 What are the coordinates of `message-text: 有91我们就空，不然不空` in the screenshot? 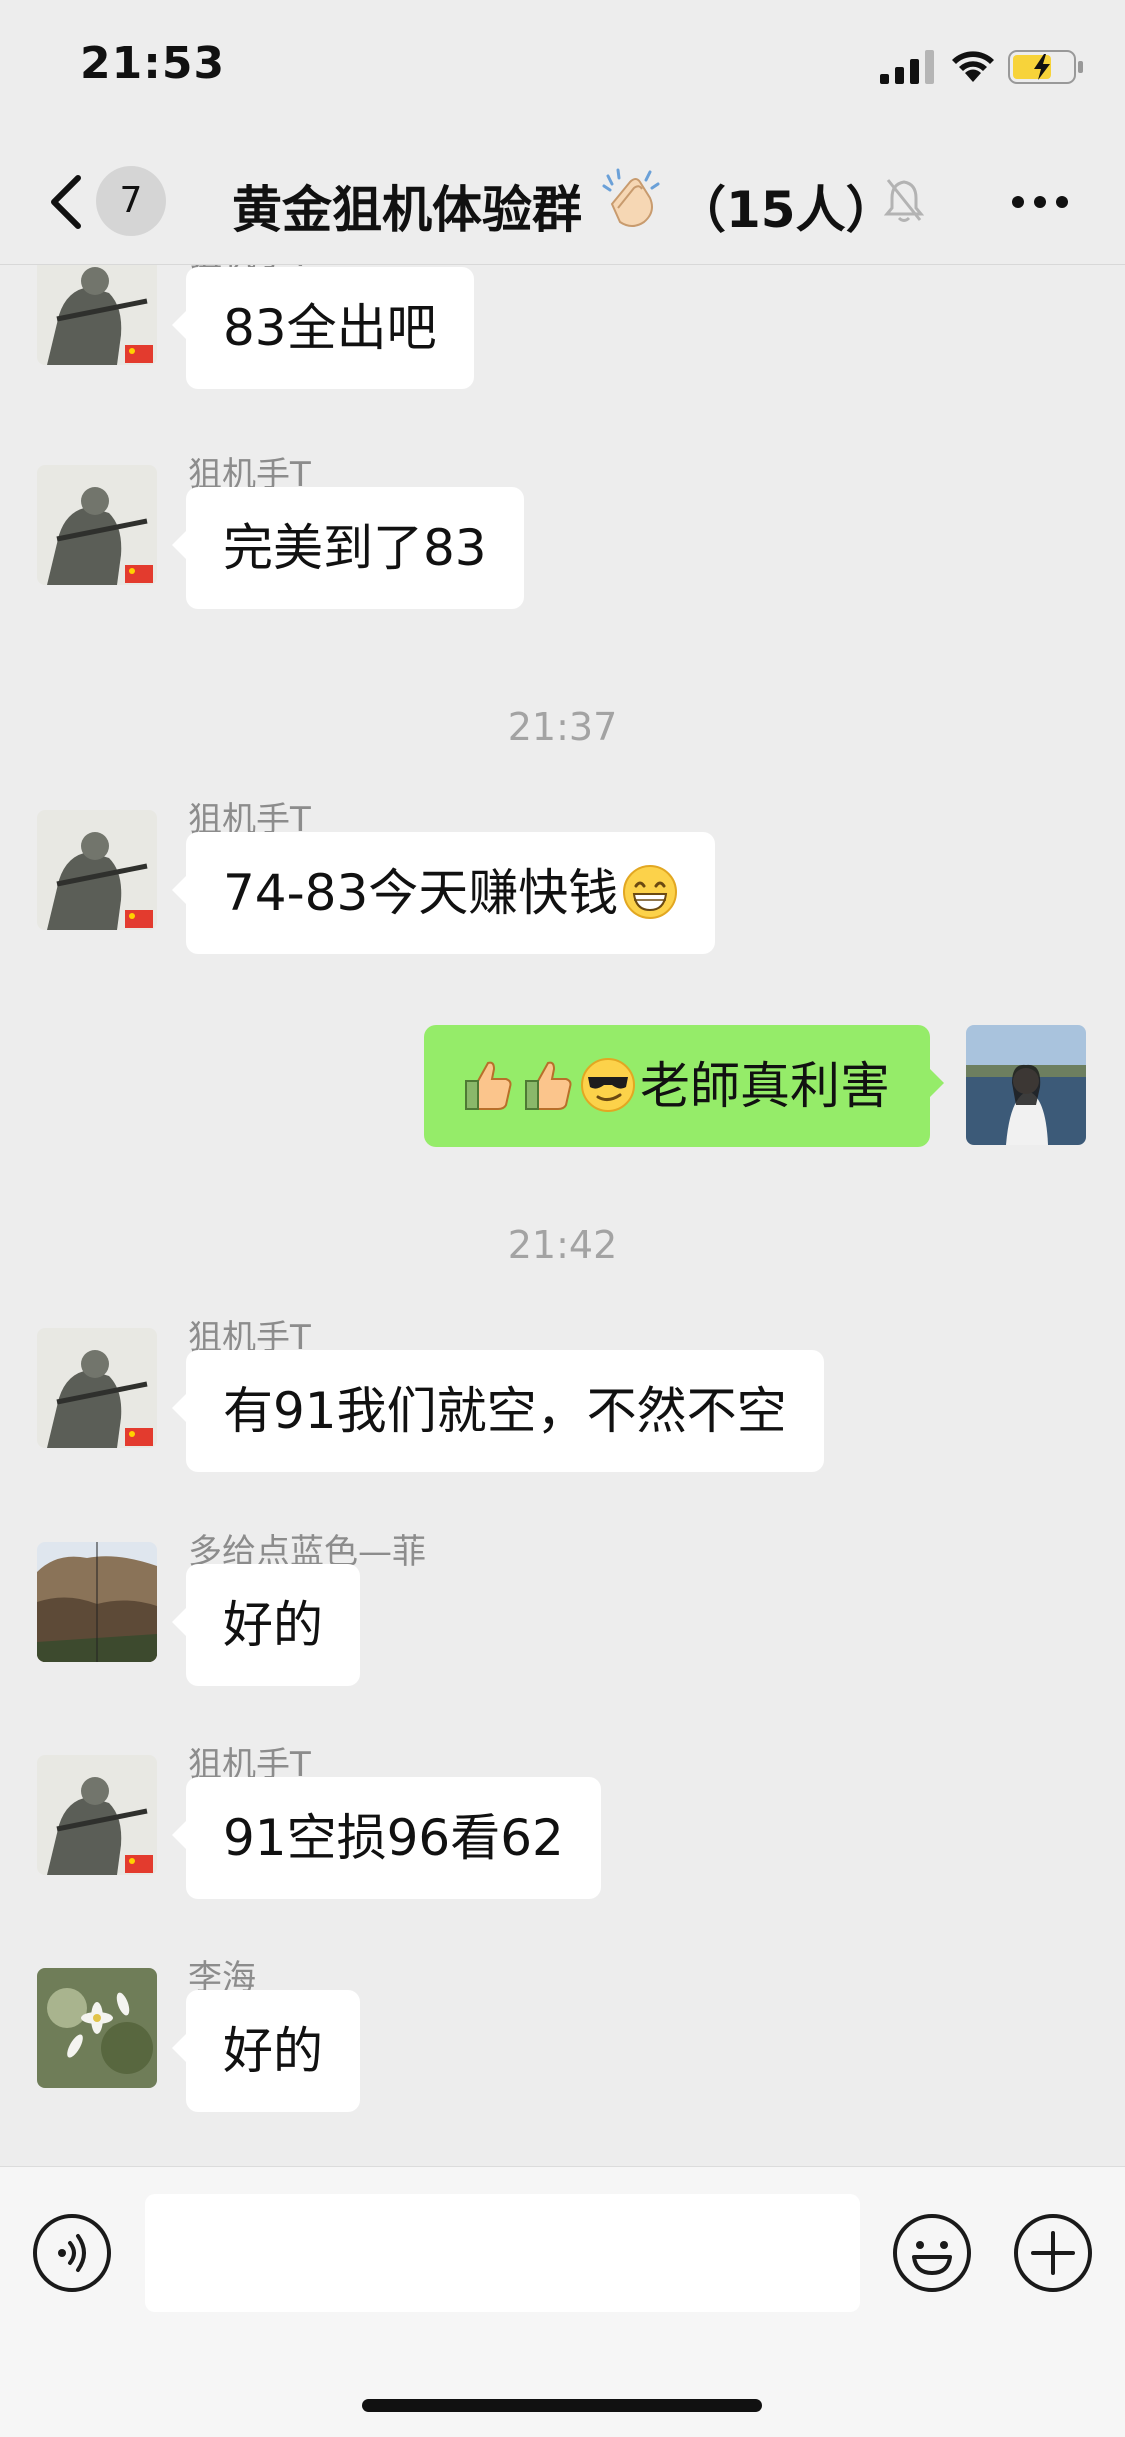 It's located at (505, 1411).